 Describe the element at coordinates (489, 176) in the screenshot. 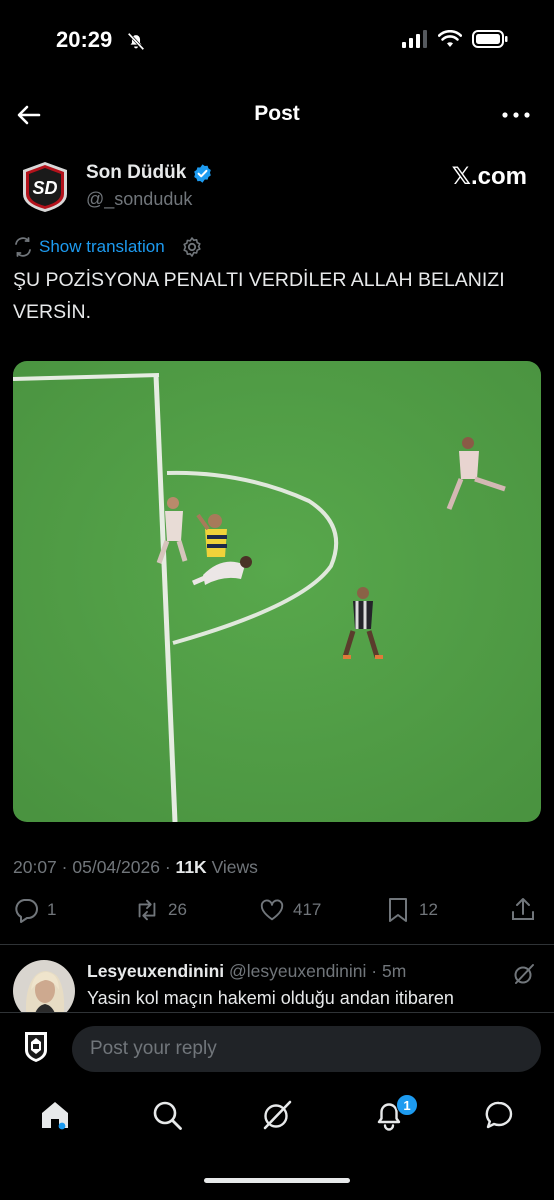

I see `source-badge: 𝕏.com` at that location.